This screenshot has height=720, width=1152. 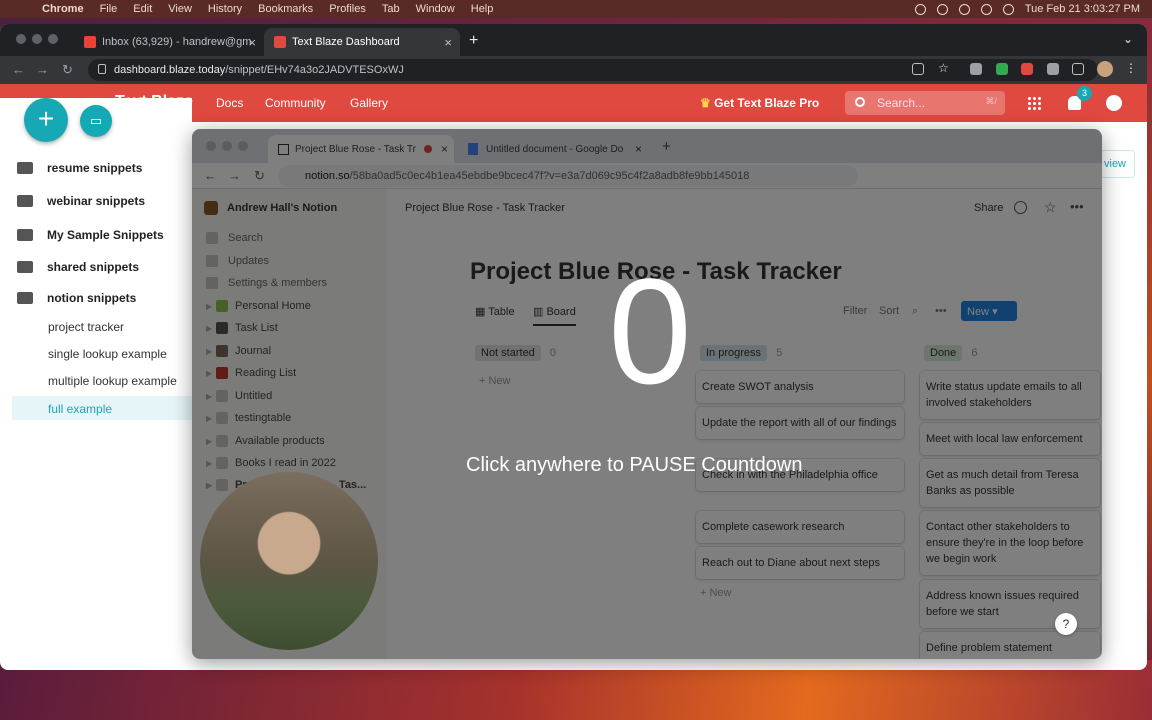 What do you see at coordinates (105, 235) in the screenshot?
I see `folder-label: My Sample Snippets` at bounding box center [105, 235].